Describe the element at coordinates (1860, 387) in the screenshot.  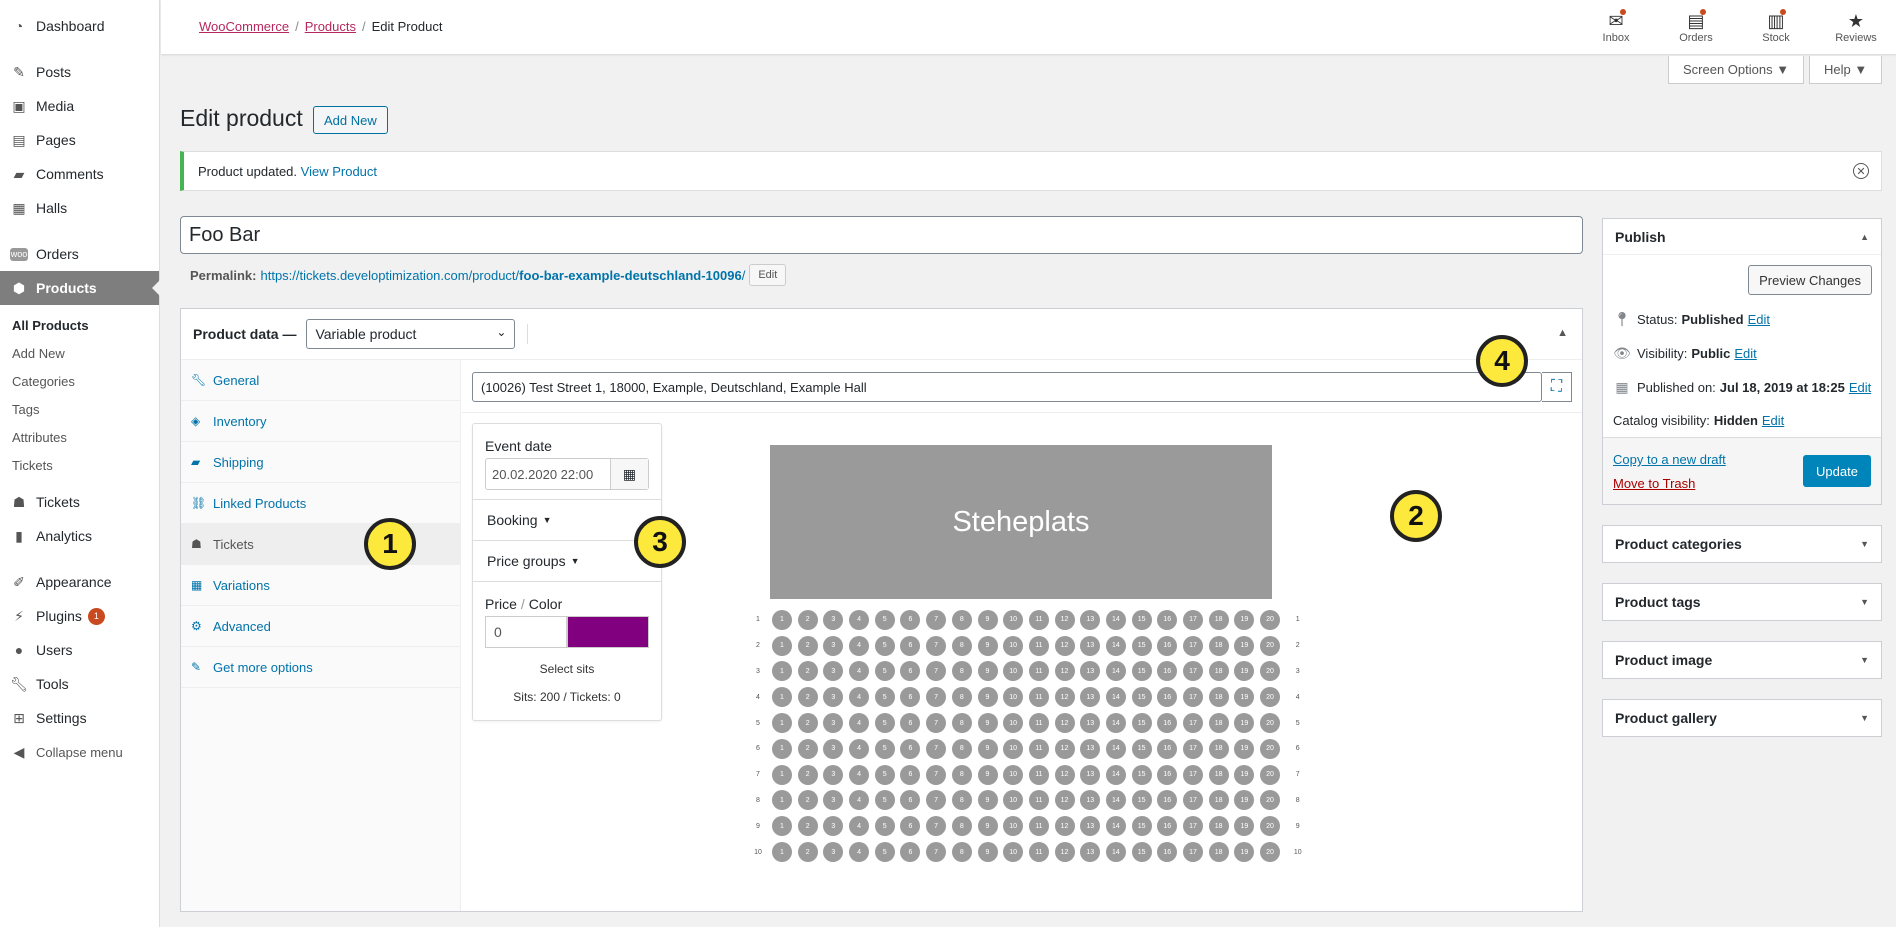
I see `edit-date-link: Edit` at that location.